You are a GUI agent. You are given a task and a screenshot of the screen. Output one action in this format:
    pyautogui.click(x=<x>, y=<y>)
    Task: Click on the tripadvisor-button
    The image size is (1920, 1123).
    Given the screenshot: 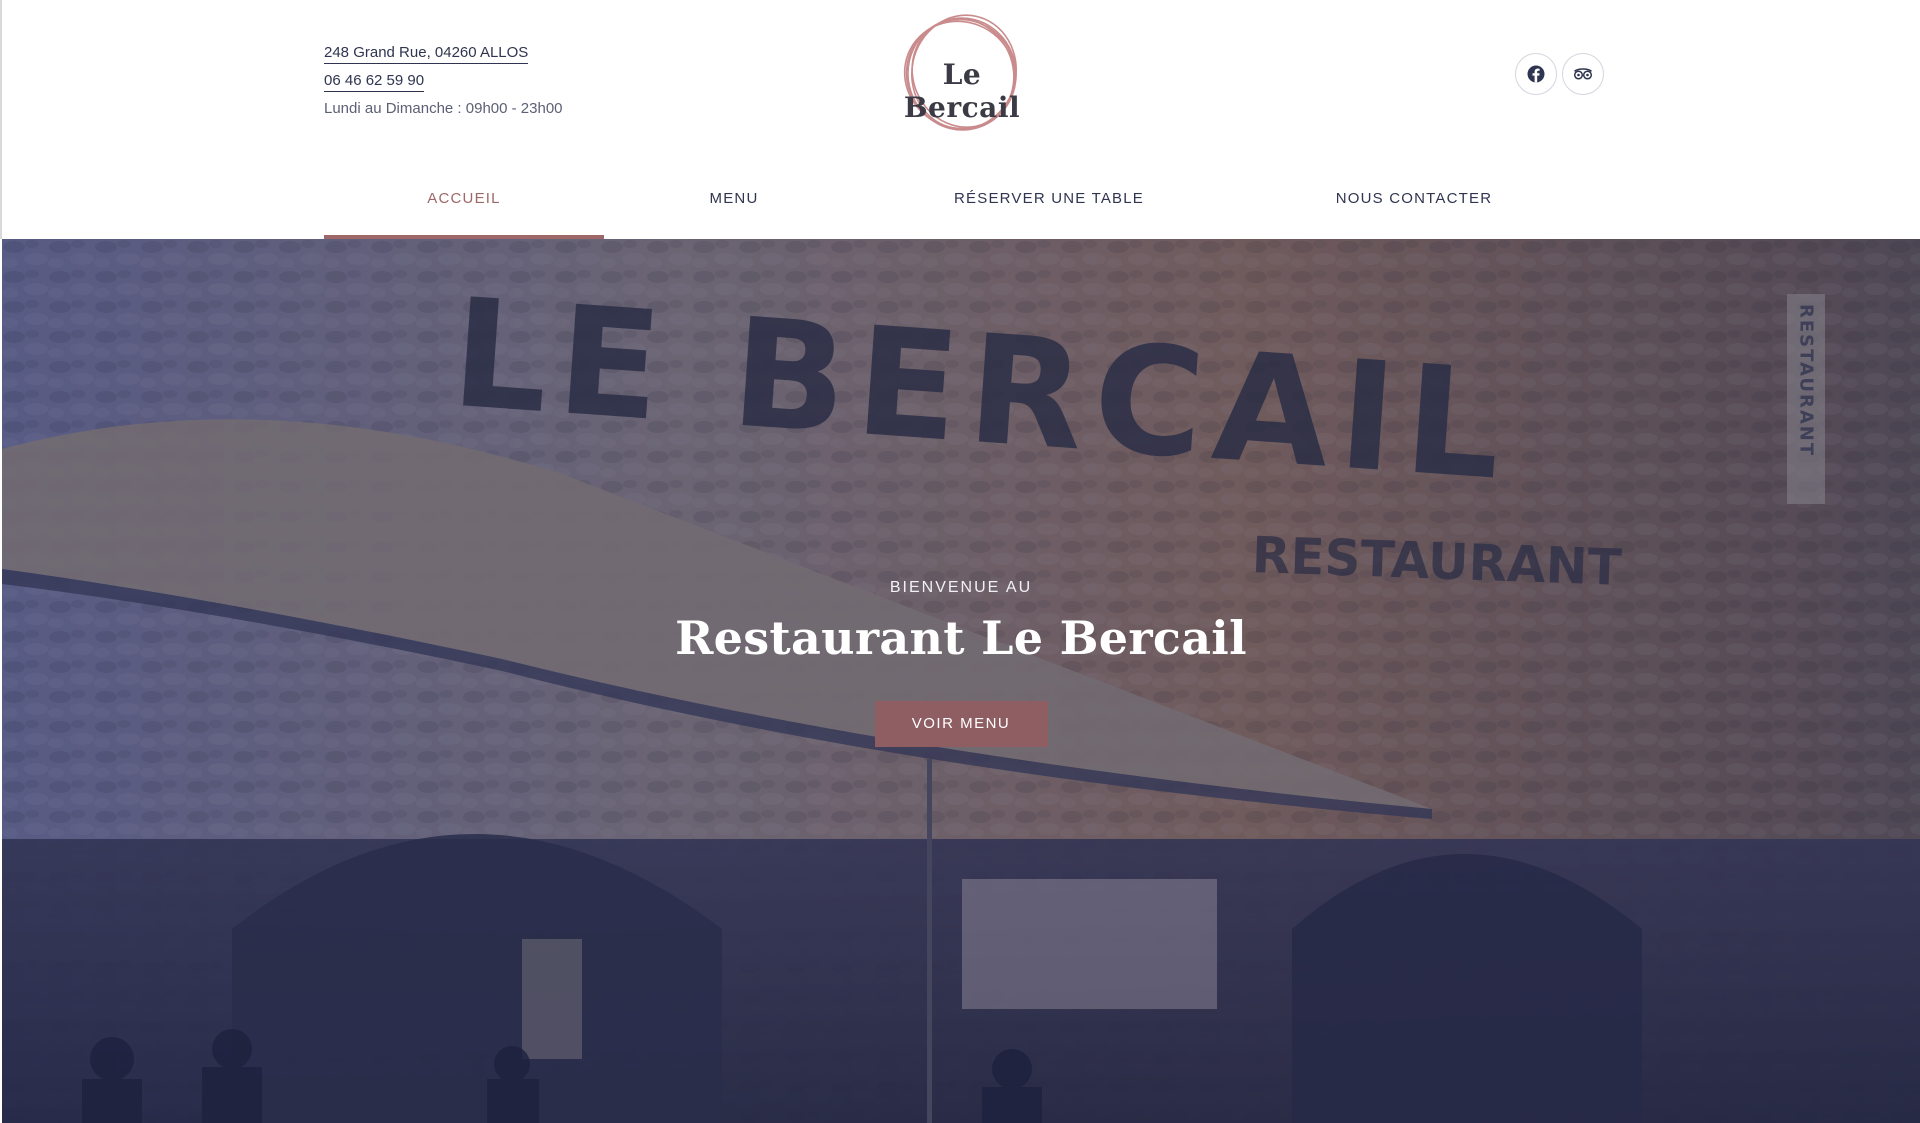 What is the action you would take?
    pyautogui.click(x=1583, y=74)
    